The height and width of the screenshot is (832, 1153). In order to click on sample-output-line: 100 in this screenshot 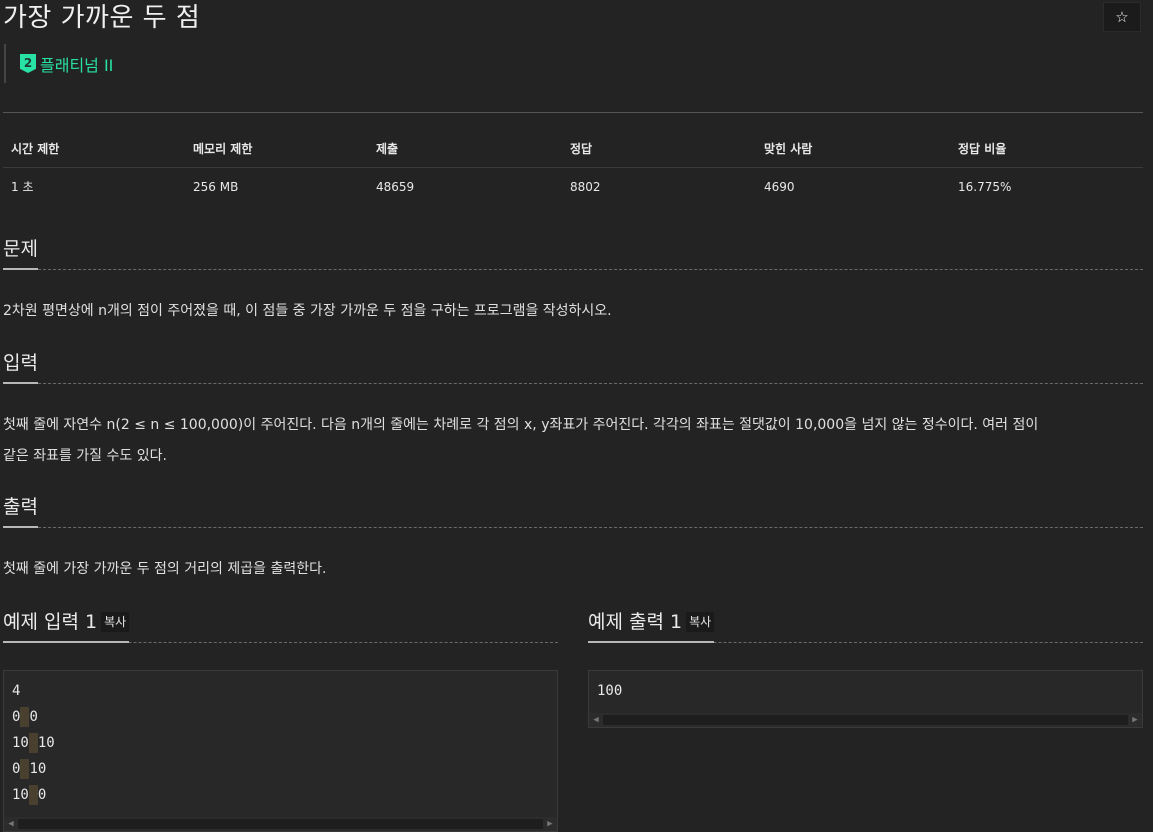, I will do `click(610, 691)`.